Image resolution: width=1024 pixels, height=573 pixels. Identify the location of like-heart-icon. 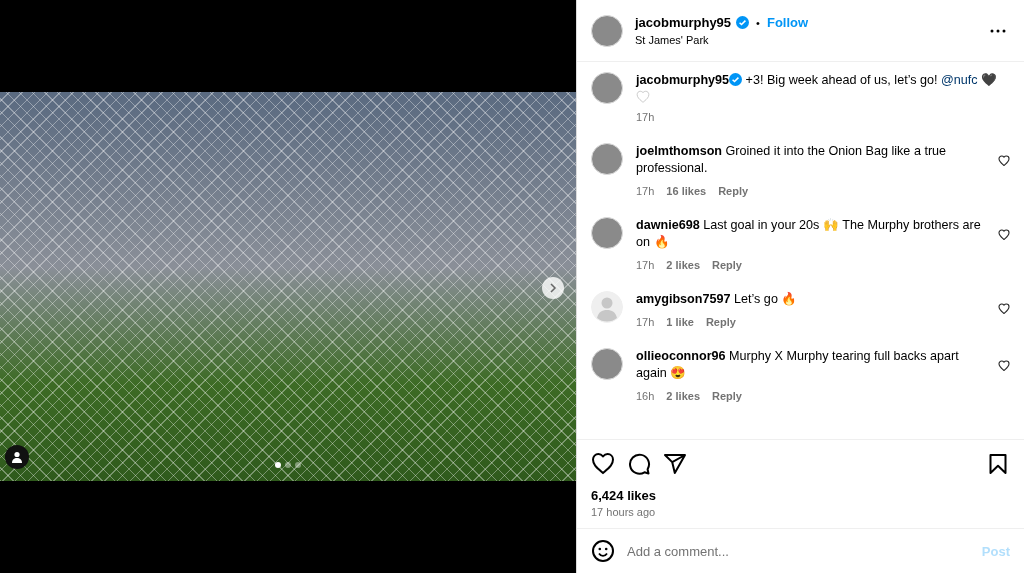
(603, 464).